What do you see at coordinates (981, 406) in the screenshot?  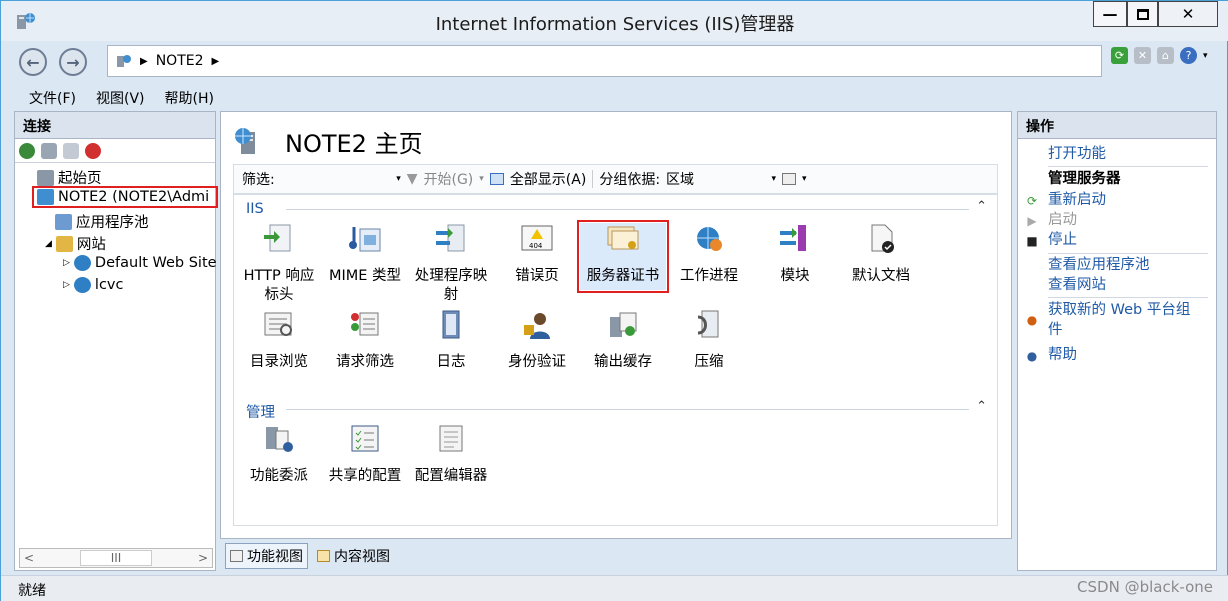 I see `collapse-management-icon: ⌃` at bounding box center [981, 406].